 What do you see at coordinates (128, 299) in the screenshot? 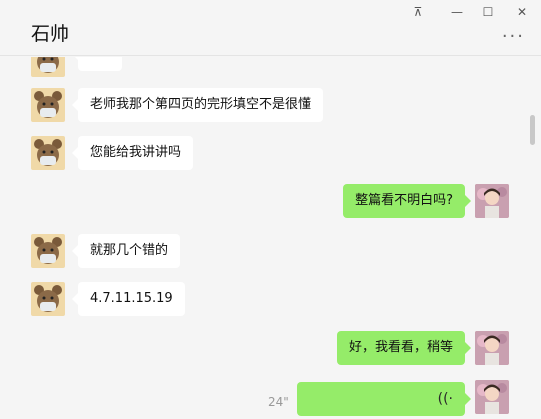
I see `message-bubble: 4.7.11.15.19` at bounding box center [128, 299].